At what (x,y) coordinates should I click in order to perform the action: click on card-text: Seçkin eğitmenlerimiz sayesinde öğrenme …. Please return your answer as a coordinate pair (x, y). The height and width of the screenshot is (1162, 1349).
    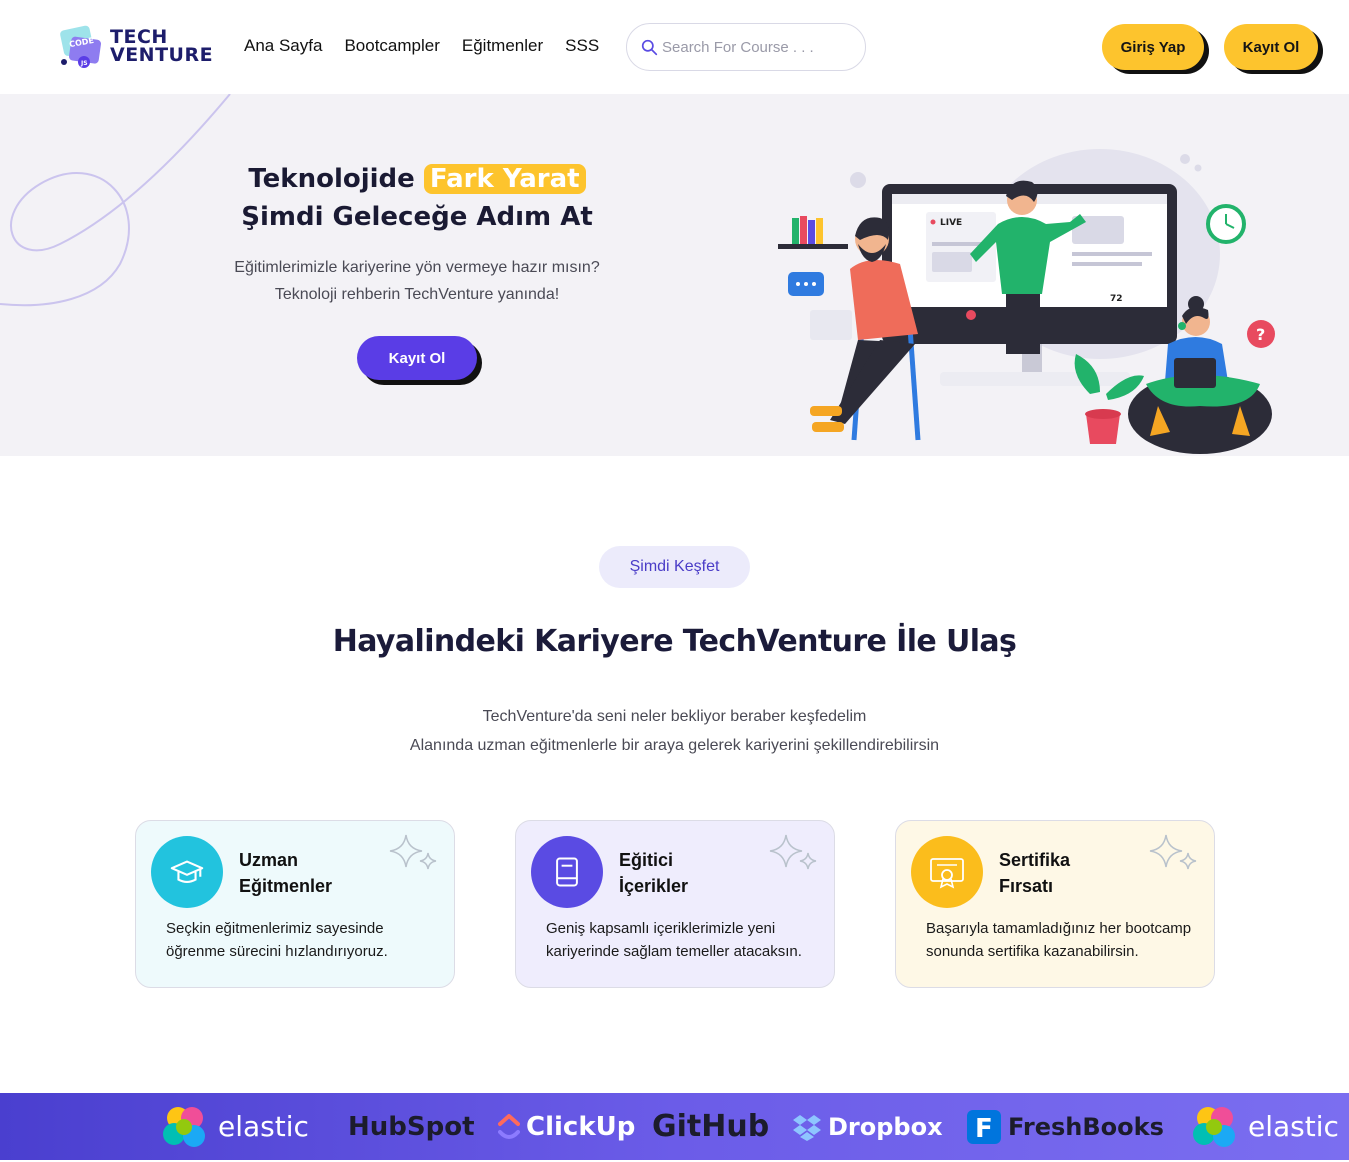
    Looking at the image, I should click on (277, 940).